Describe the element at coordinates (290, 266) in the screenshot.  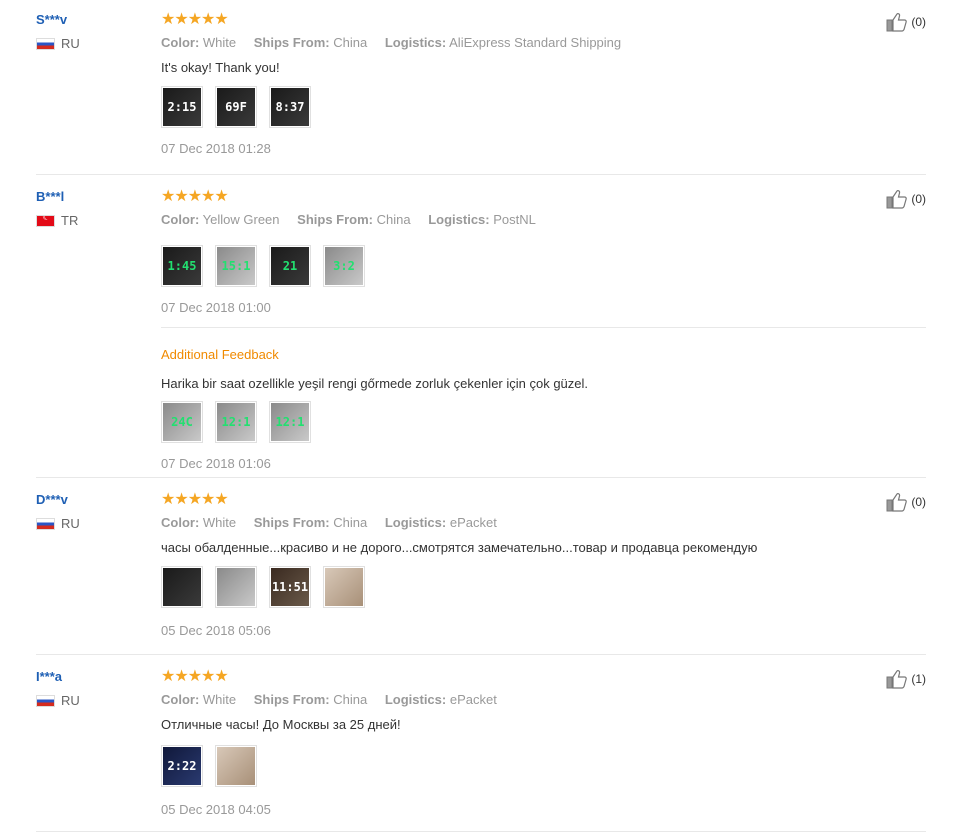
I see `review-photo: 21` at that location.